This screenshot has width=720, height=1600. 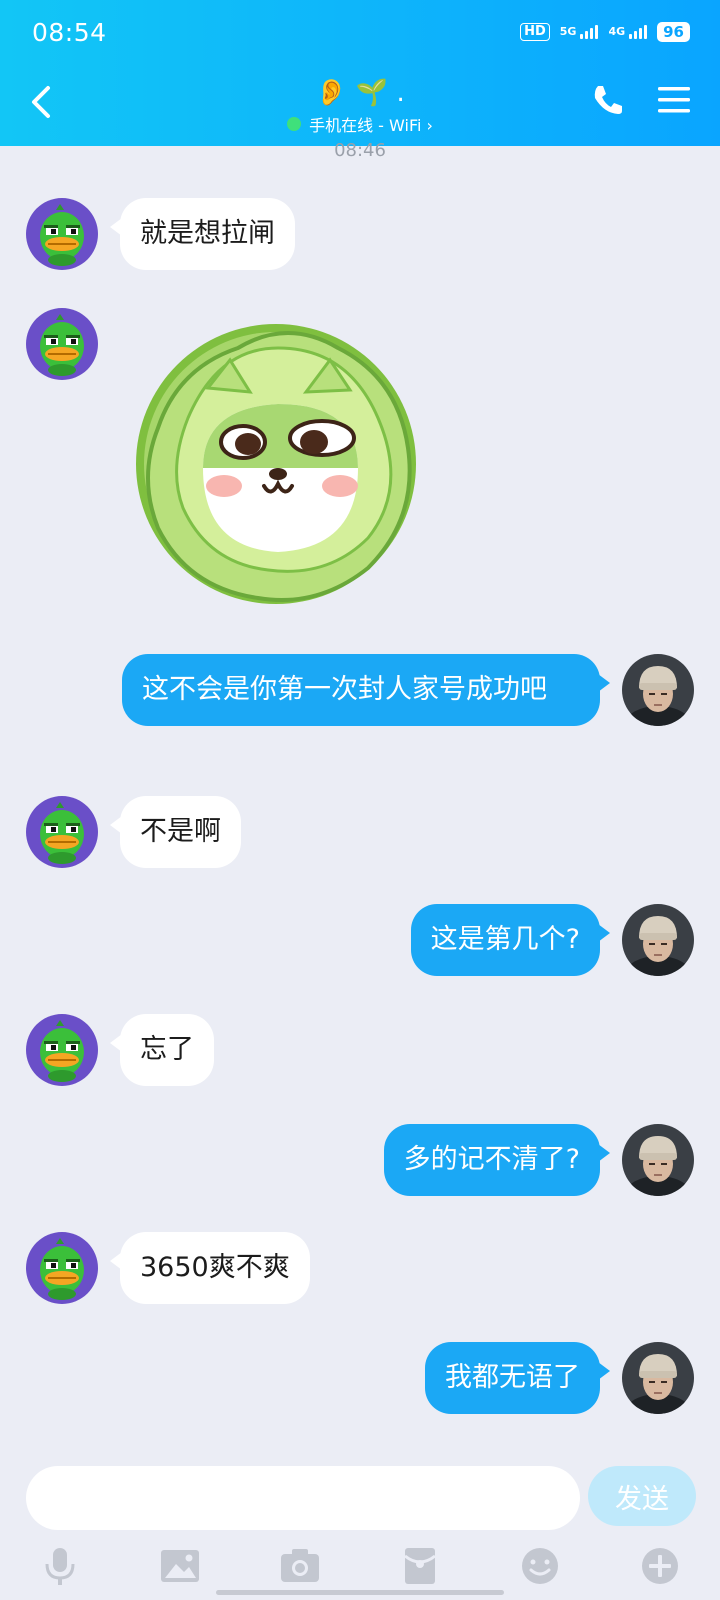 I want to click on online-dot-icon, so click(x=294, y=124).